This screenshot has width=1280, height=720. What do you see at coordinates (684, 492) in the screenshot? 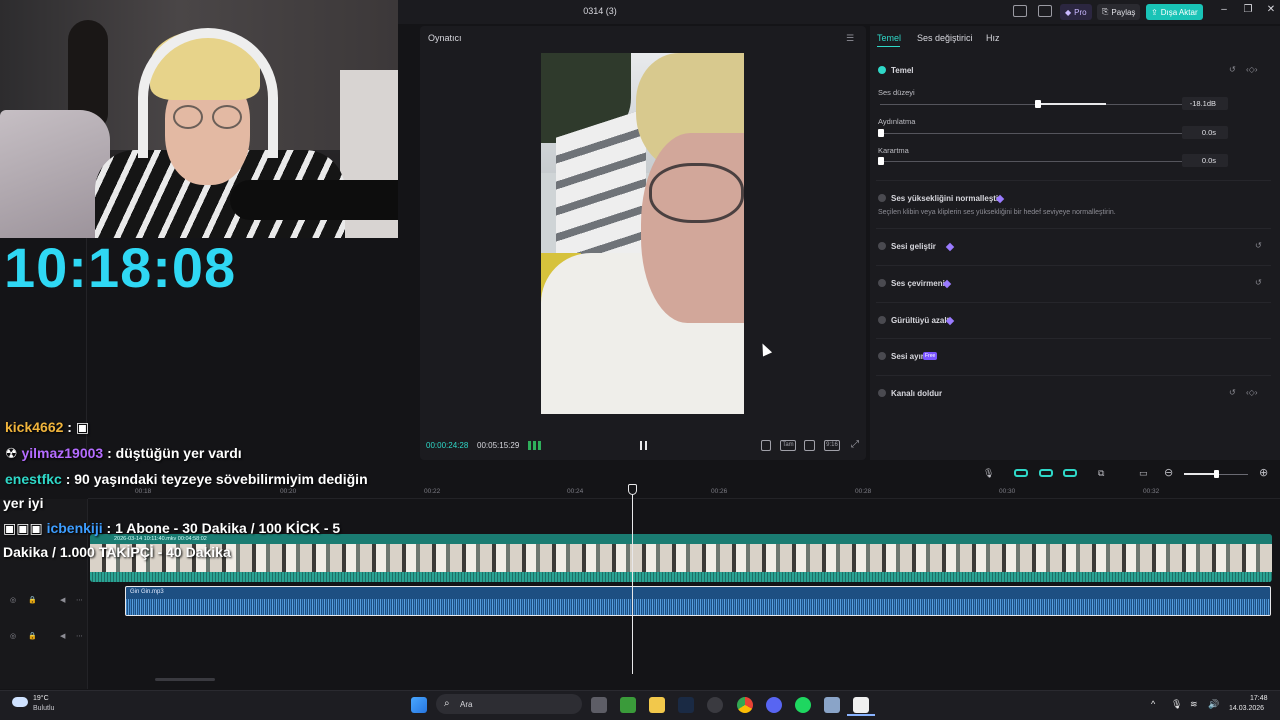
I see `timeline-ruler` at bounding box center [684, 492].